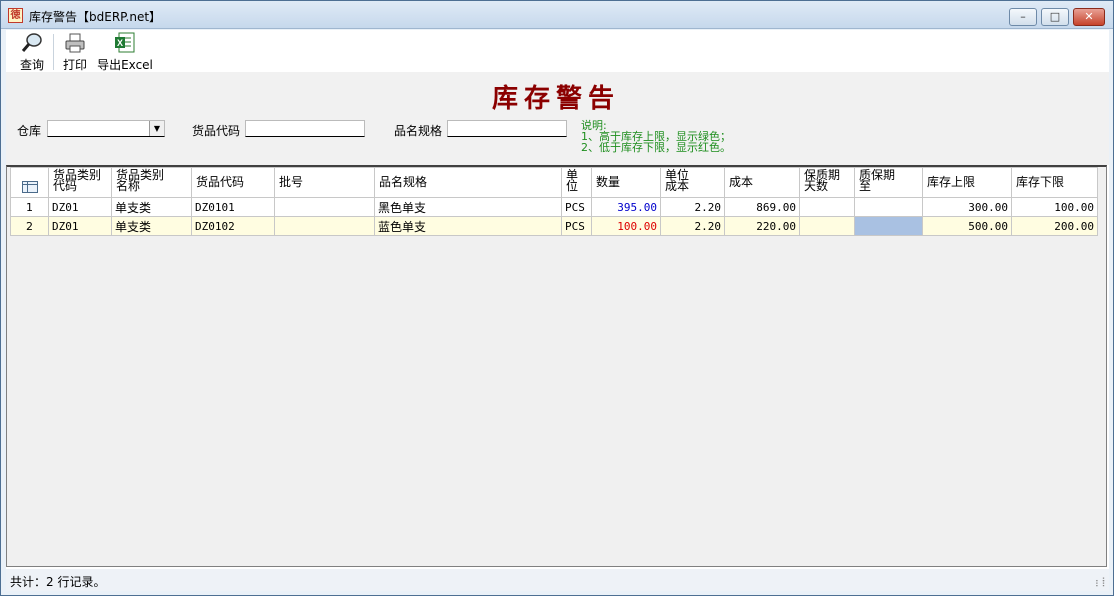  What do you see at coordinates (762, 226) in the screenshot?
I see `cell-cost: 220.00` at bounding box center [762, 226].